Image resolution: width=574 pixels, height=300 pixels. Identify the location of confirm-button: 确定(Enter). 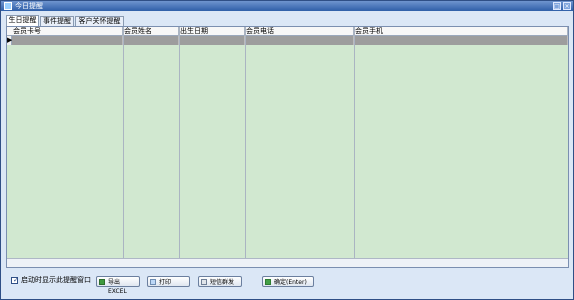
(288, 281).